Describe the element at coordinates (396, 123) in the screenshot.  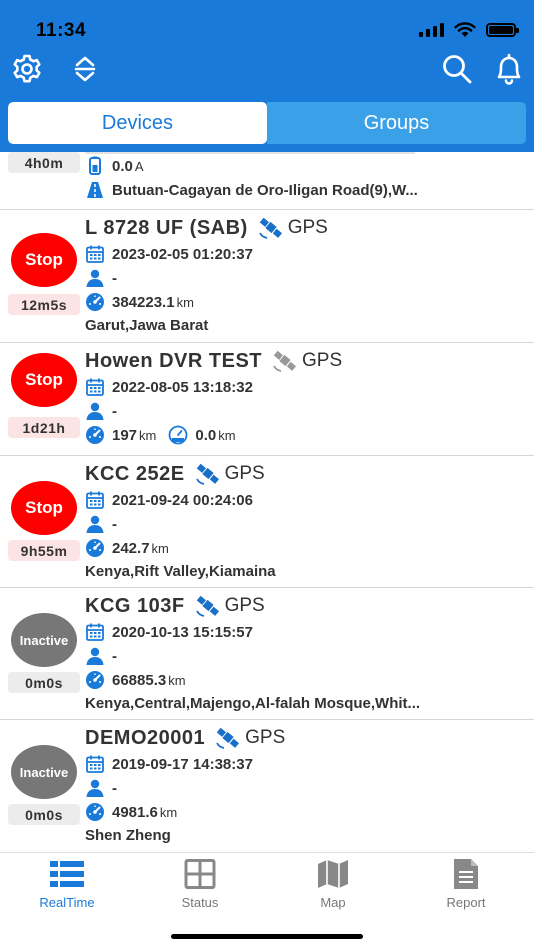
I see `tab-groups: Groups` at that location.